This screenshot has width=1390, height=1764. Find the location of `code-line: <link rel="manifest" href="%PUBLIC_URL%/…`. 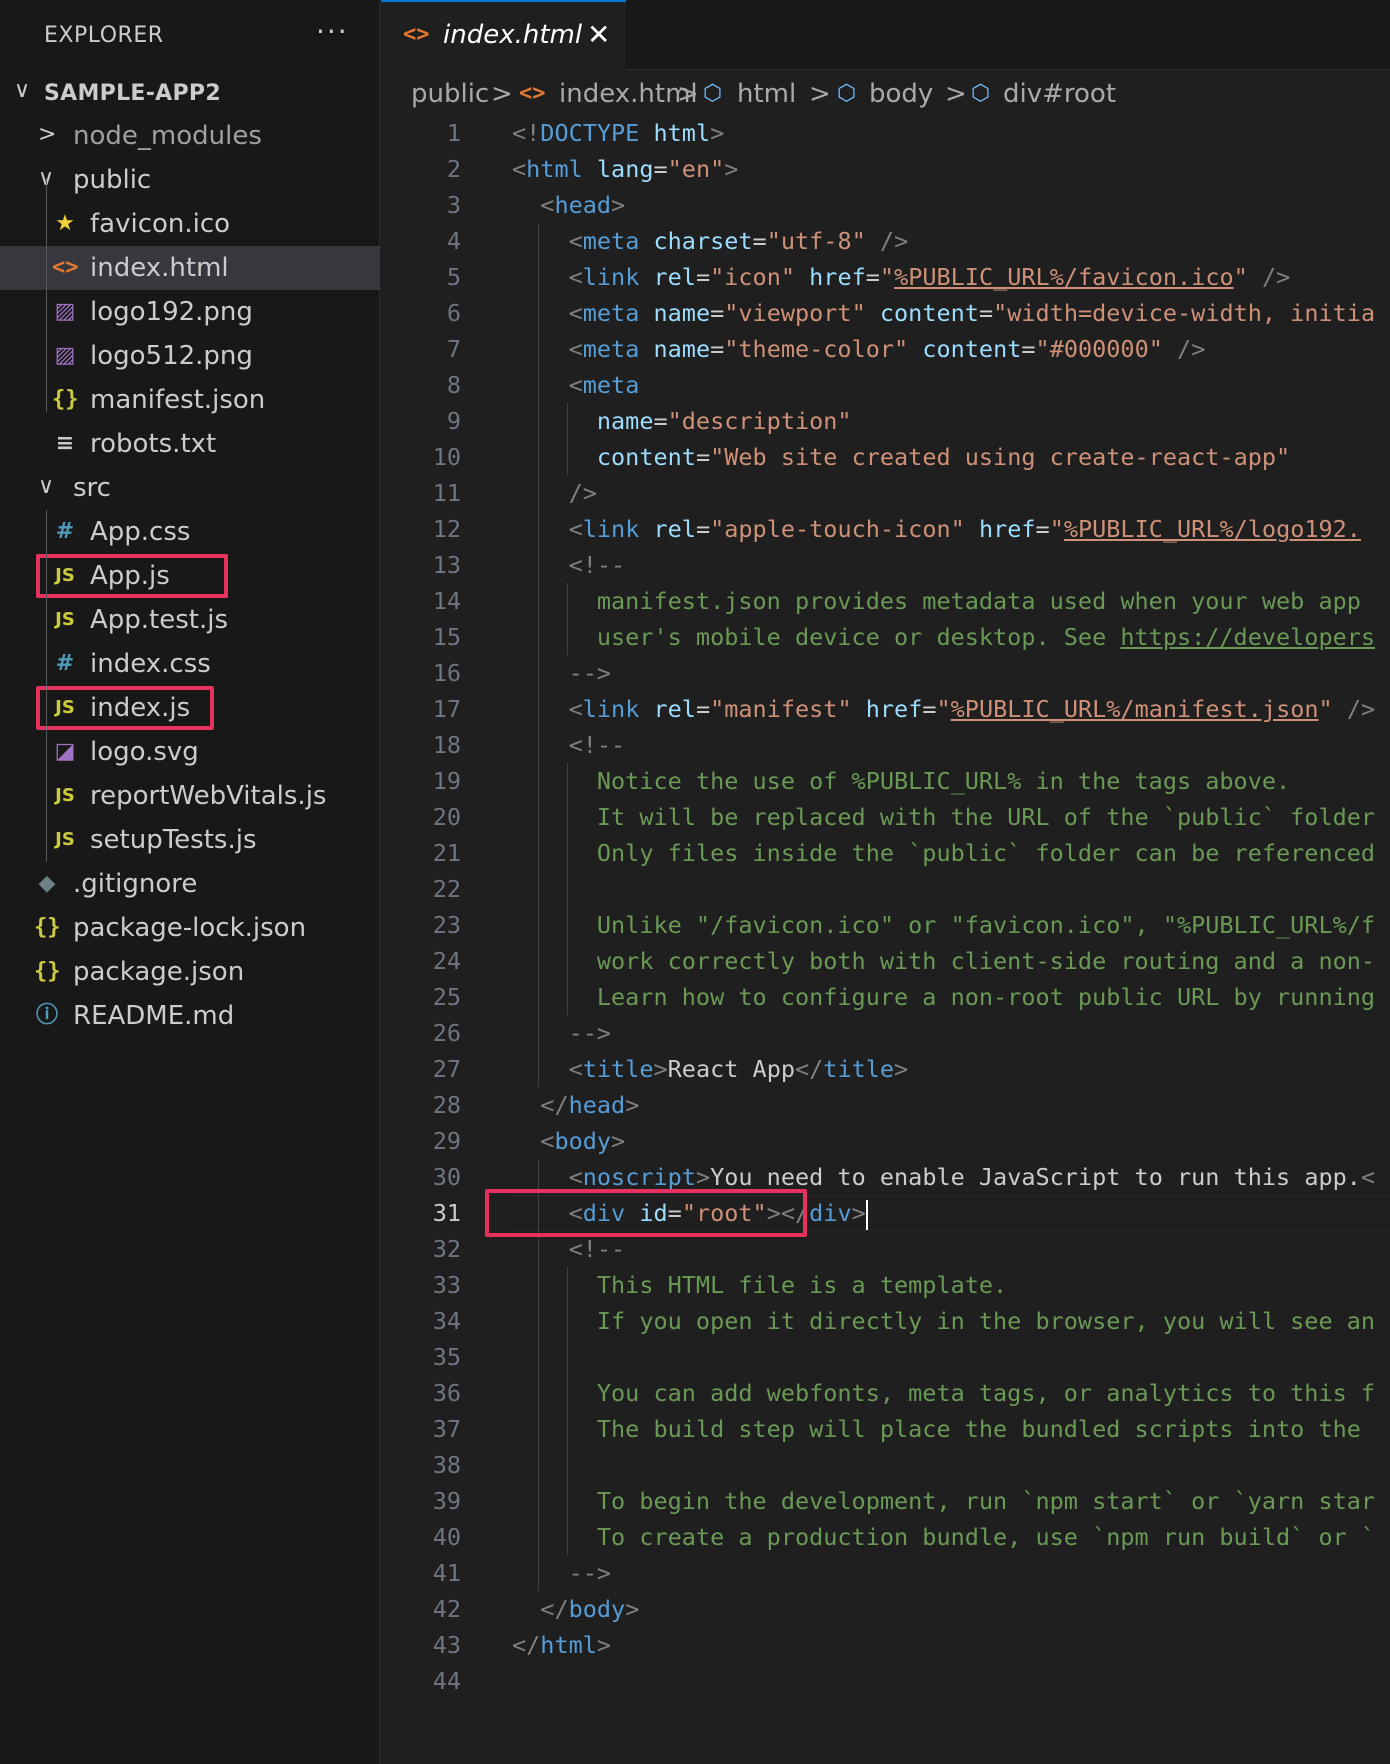

code-line: <link rel="manifest" href="%PUBLIC_URL%/… is located at coordinates (944, 709).